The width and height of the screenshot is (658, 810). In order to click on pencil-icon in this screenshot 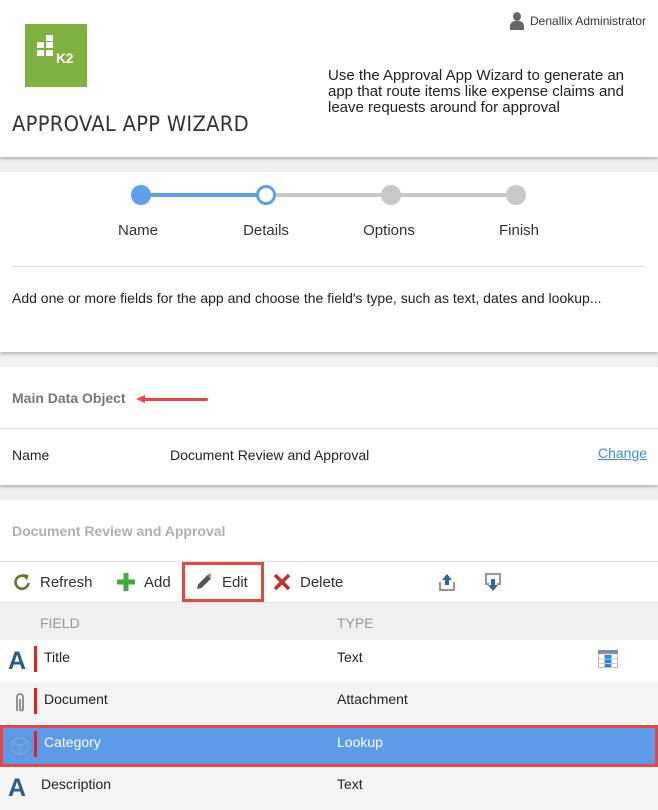, I will do `click(204, 581)`.